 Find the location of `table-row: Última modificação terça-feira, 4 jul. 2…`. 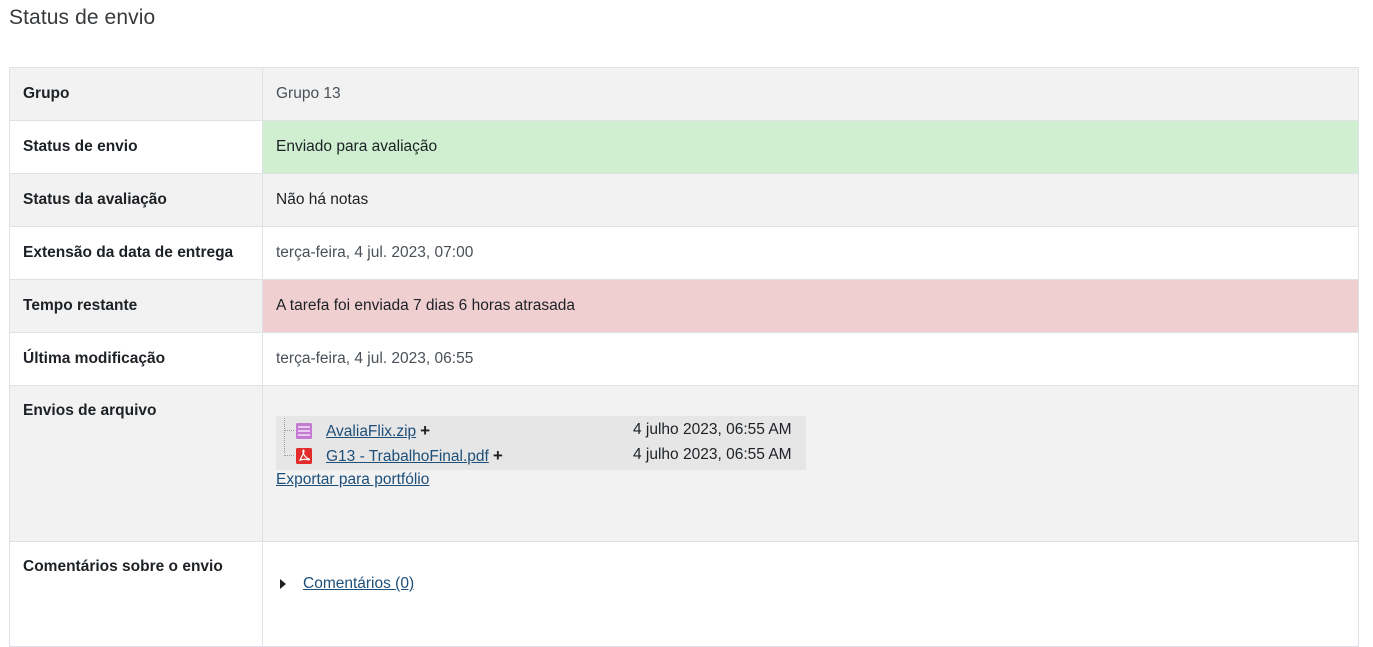

table-row: Última modificação terça-feira, 4 jul. 2… is located at coordinates (684, 359).